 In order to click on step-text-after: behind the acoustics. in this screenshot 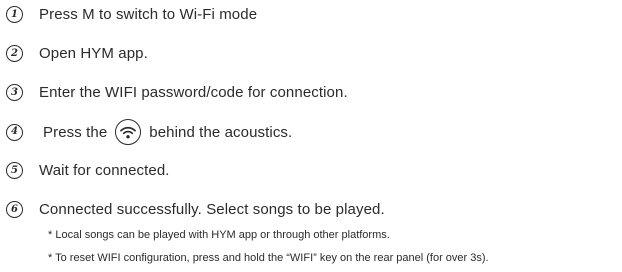, I will do `click(221, 132)`.